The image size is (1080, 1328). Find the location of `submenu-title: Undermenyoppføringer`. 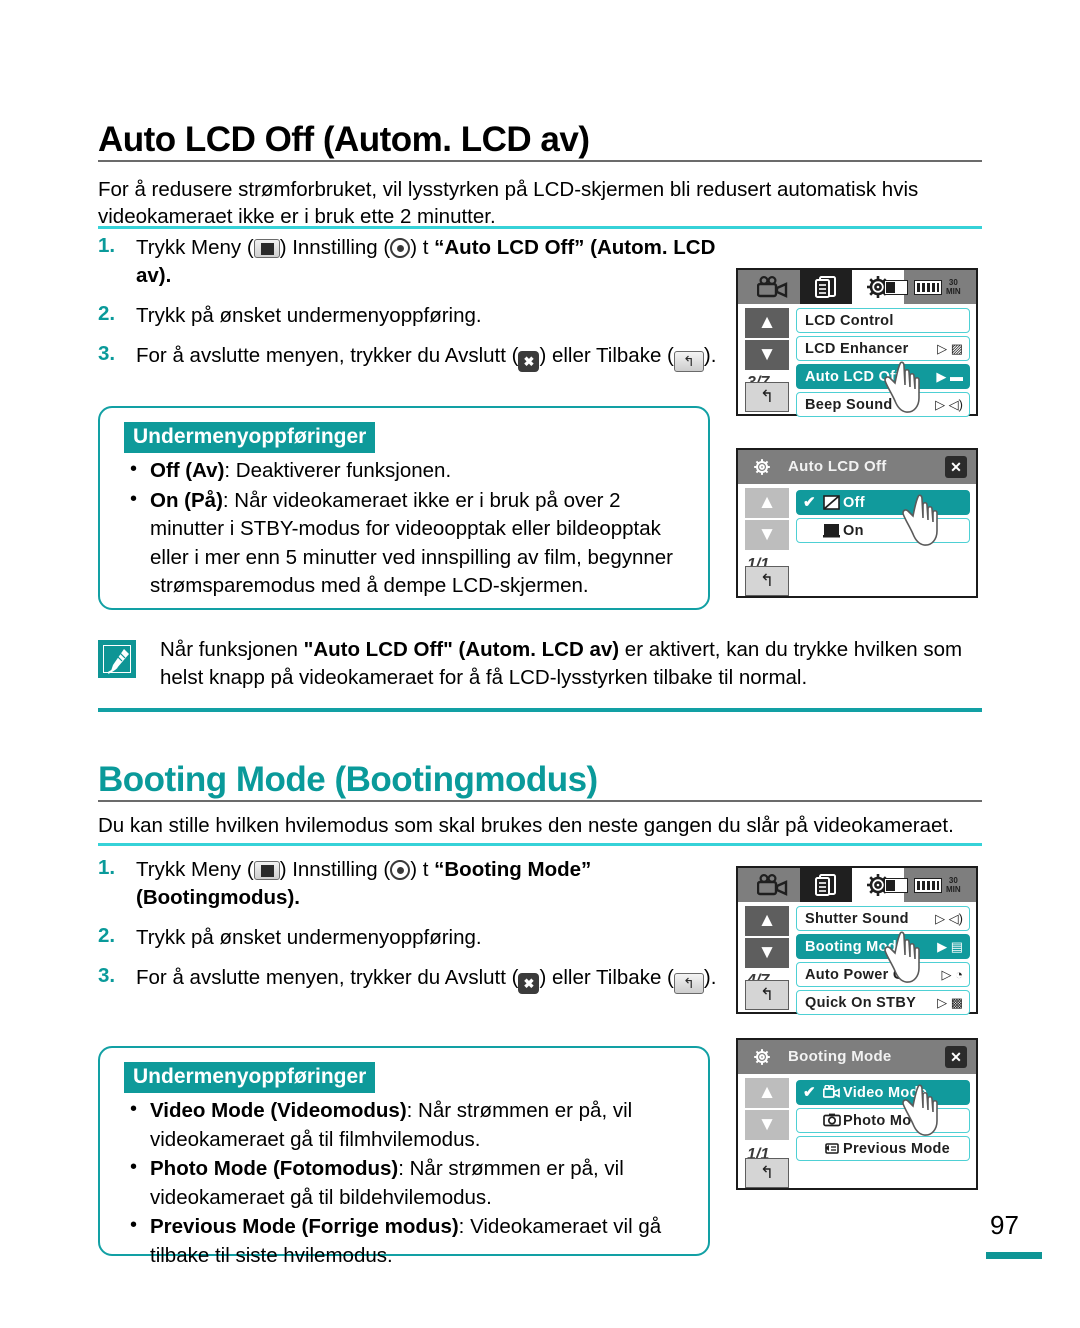

submenu-title: Undermenyoppføringer is located at coordinates (250, 437).